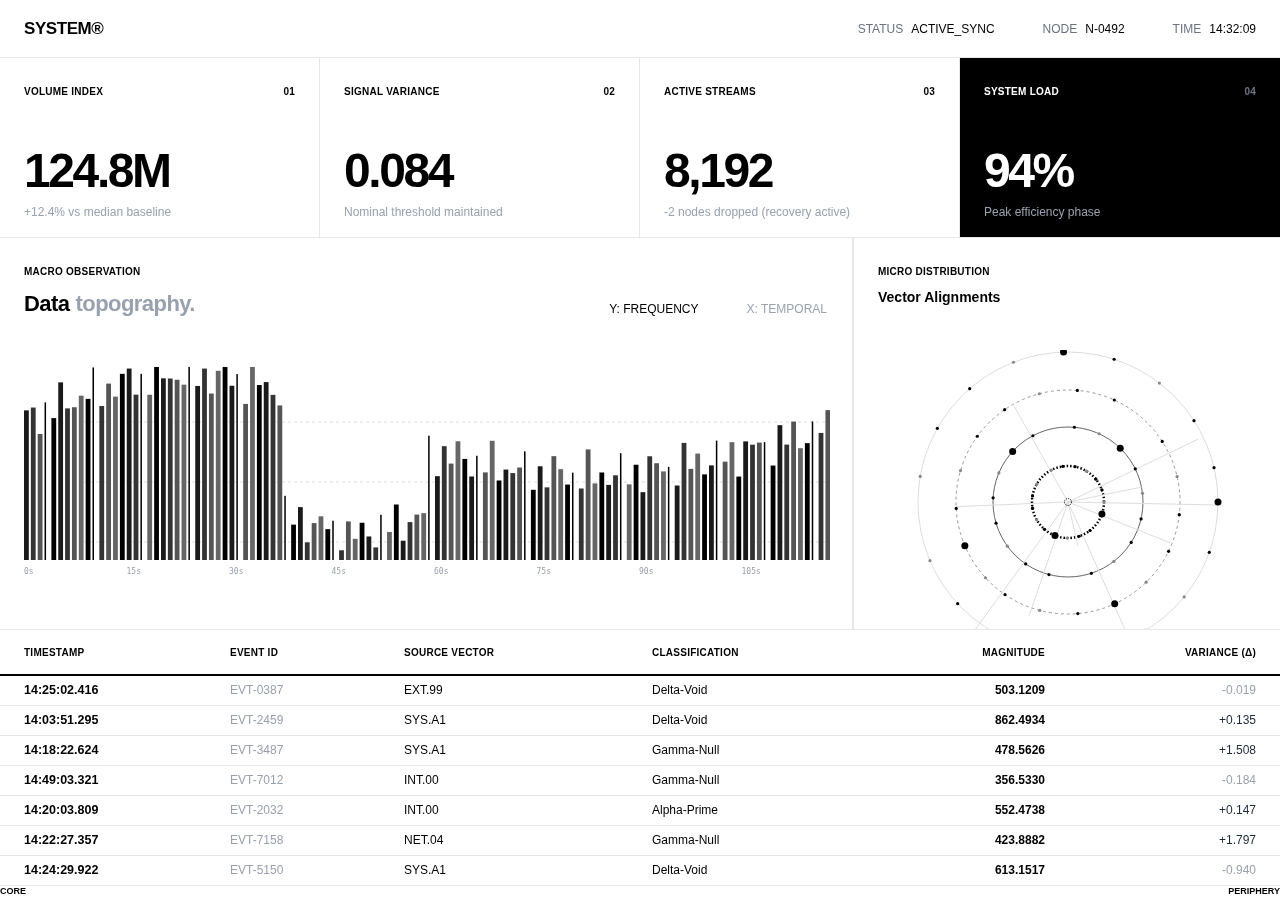 Image resolution: width=1280 pixels, height=900 pixels. What do you see at coordinates (317, 810) in the screenshot?
I see `table-cell: EVT-2032` at bounding box center [317, 810].